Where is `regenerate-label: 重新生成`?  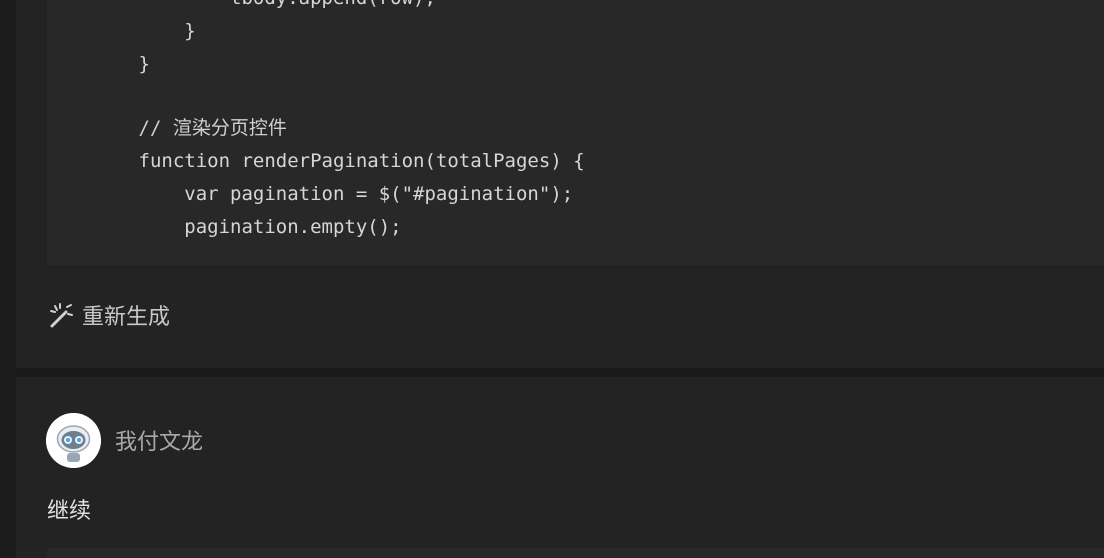
regenerate-label: 重新生成 is located at coordinates (126, 317).